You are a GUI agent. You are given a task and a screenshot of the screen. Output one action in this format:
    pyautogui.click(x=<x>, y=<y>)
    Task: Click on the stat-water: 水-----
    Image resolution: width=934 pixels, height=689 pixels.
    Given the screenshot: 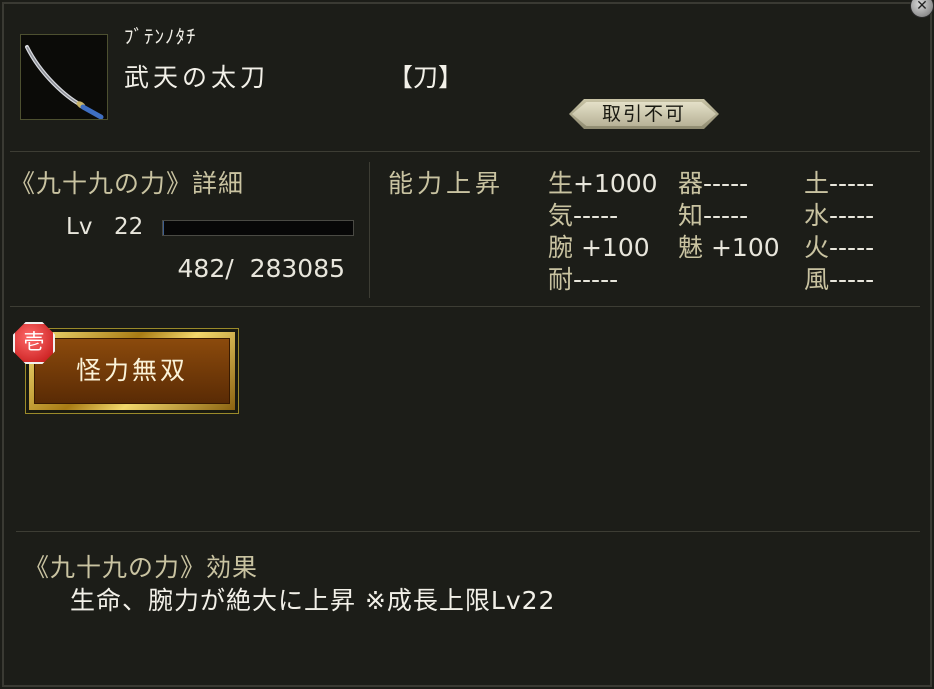 What is the action you would take?
    pyautogui.click(x=839, y=215)
    